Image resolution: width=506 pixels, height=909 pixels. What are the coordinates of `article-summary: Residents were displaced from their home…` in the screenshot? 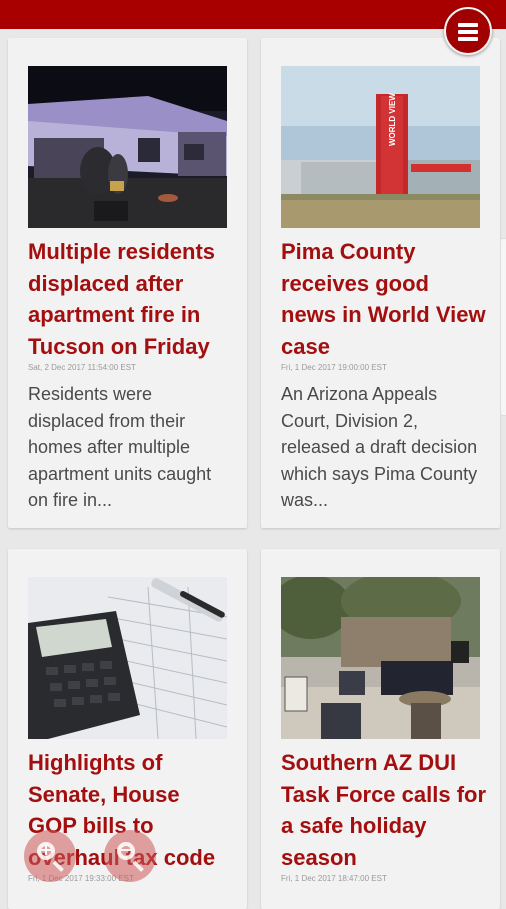 It's located at (120, 447).